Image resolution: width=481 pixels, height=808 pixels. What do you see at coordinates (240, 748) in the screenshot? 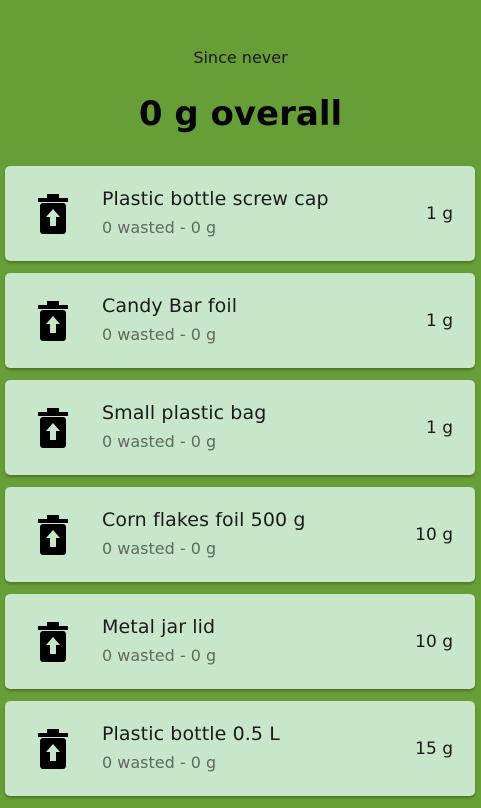
I see `waste-item-card: Plastic bottle 0.5 L 0 wasted - 0 g 15 g` at bounding box center [240, 748].